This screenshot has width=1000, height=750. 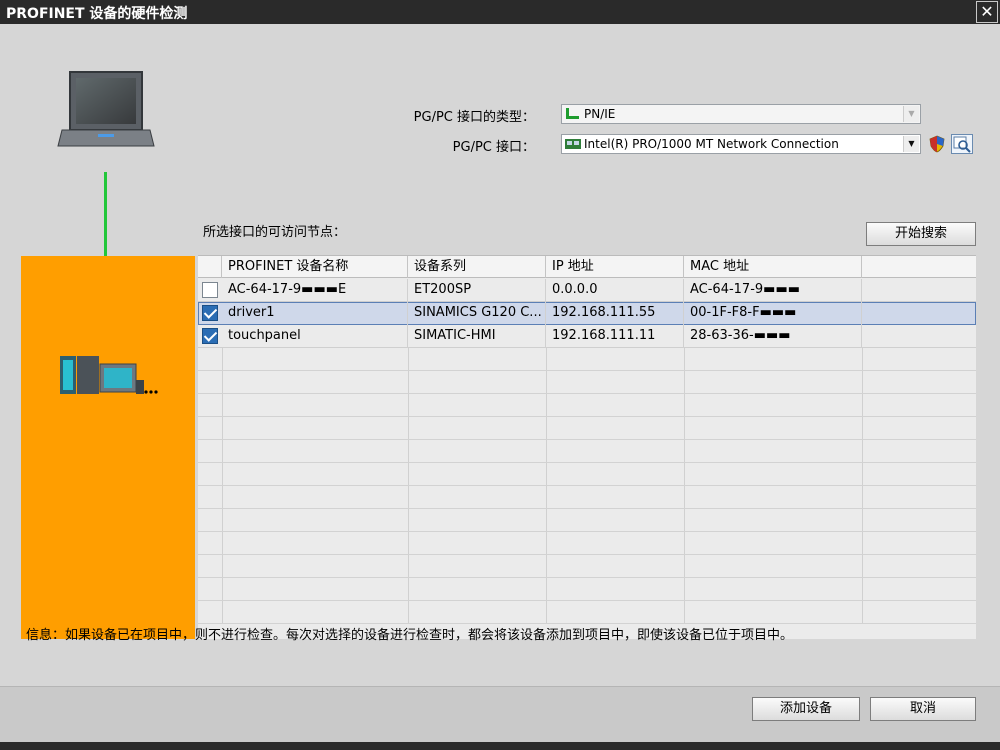 I want to click on diagnostics-icon, so click(x=962, y=144).